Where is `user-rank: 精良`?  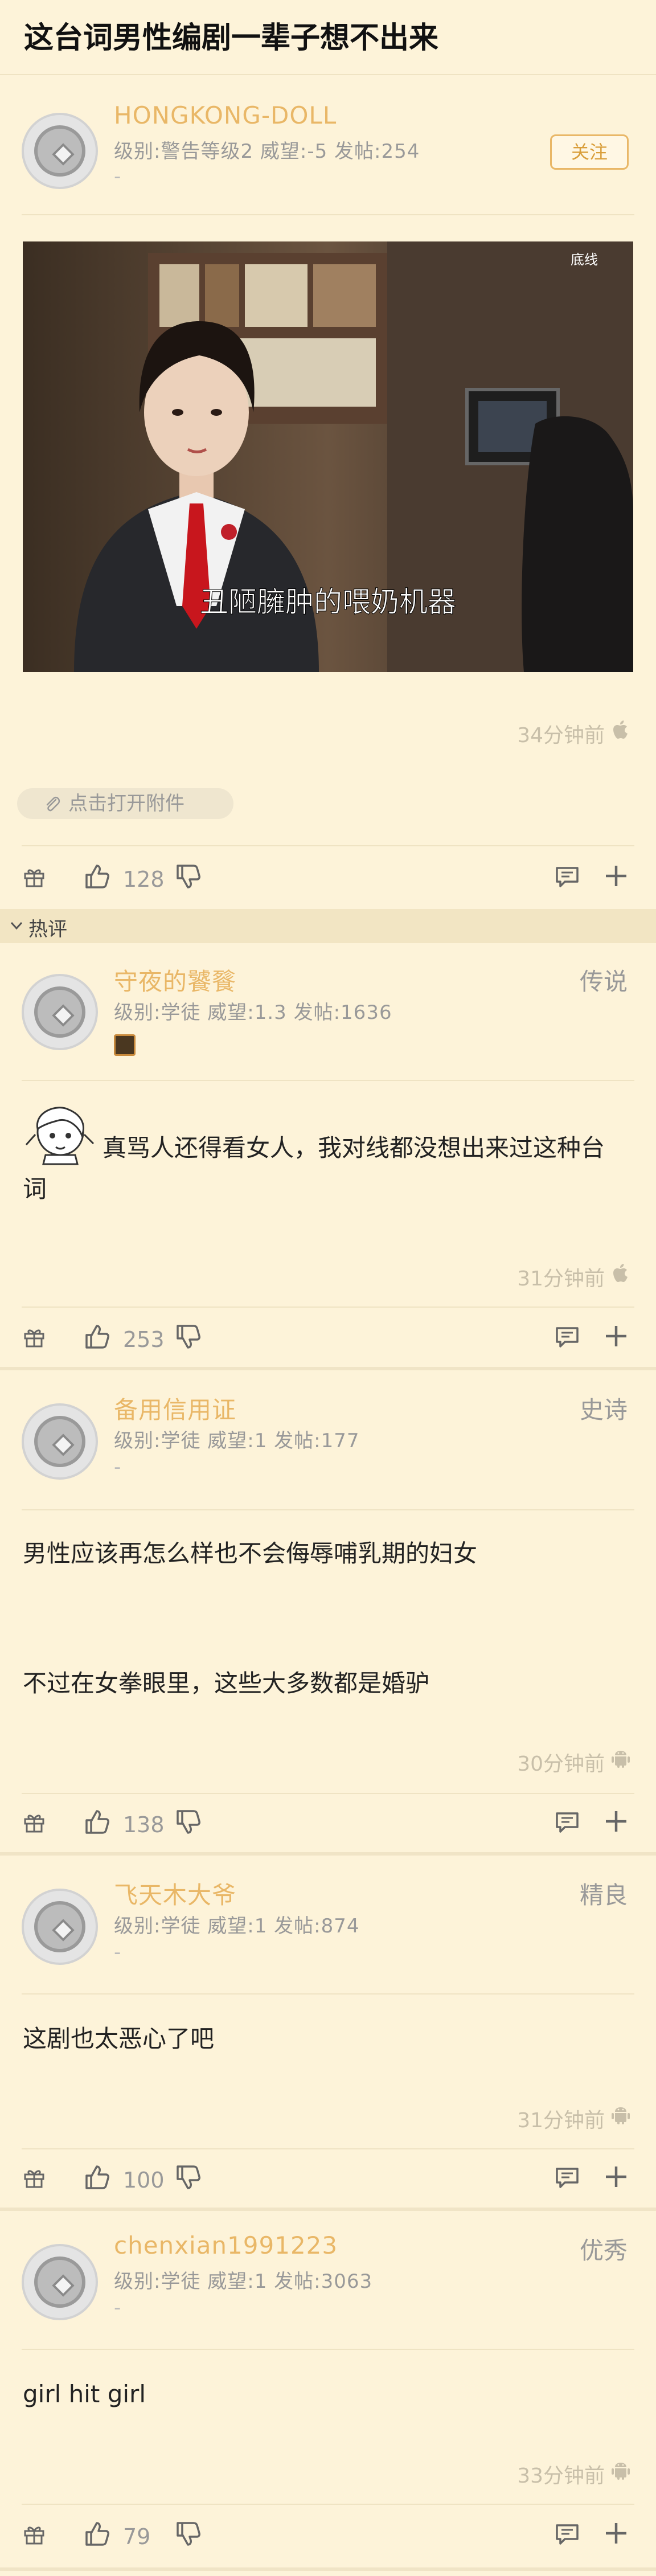
user-rank: 精良 is located at coordinates (603, 1895).